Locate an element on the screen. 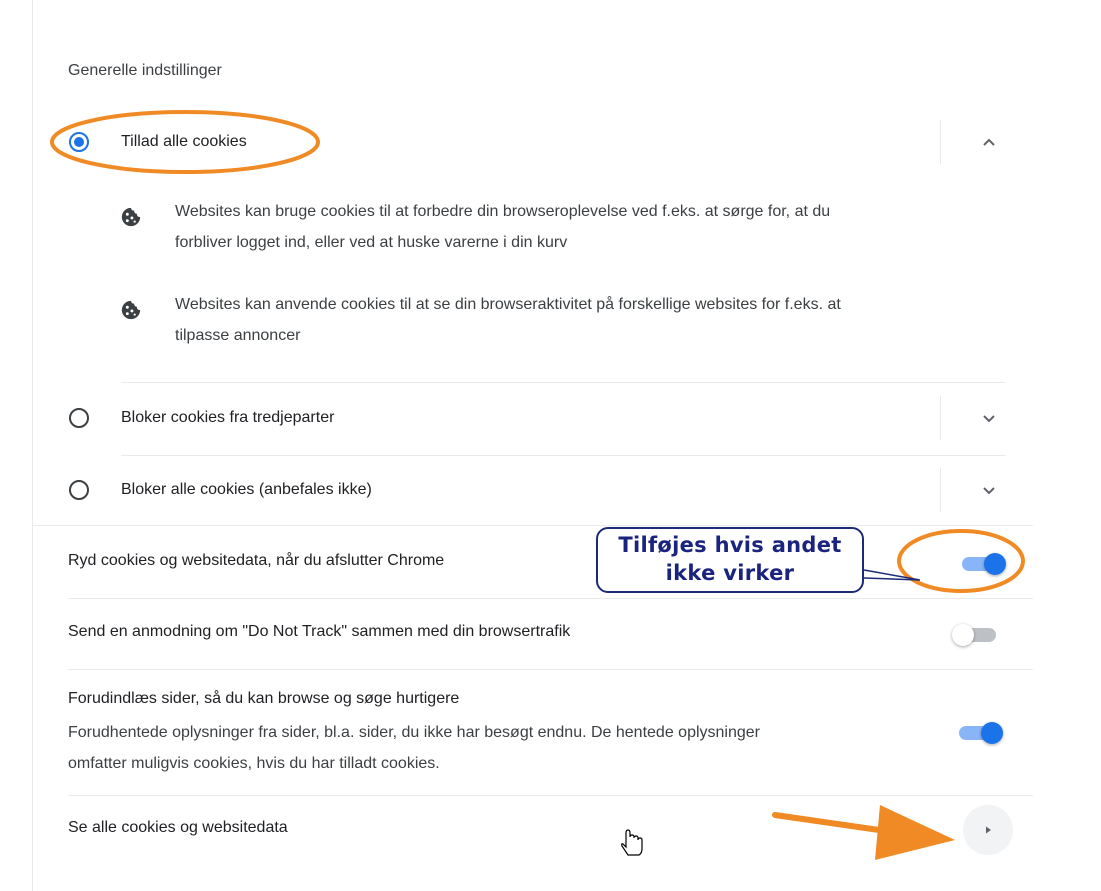 The height and width of the screenshot is (891, 1101). radio-option-allow-all: Tillad alle cookies is located at coordinates (532, 142).